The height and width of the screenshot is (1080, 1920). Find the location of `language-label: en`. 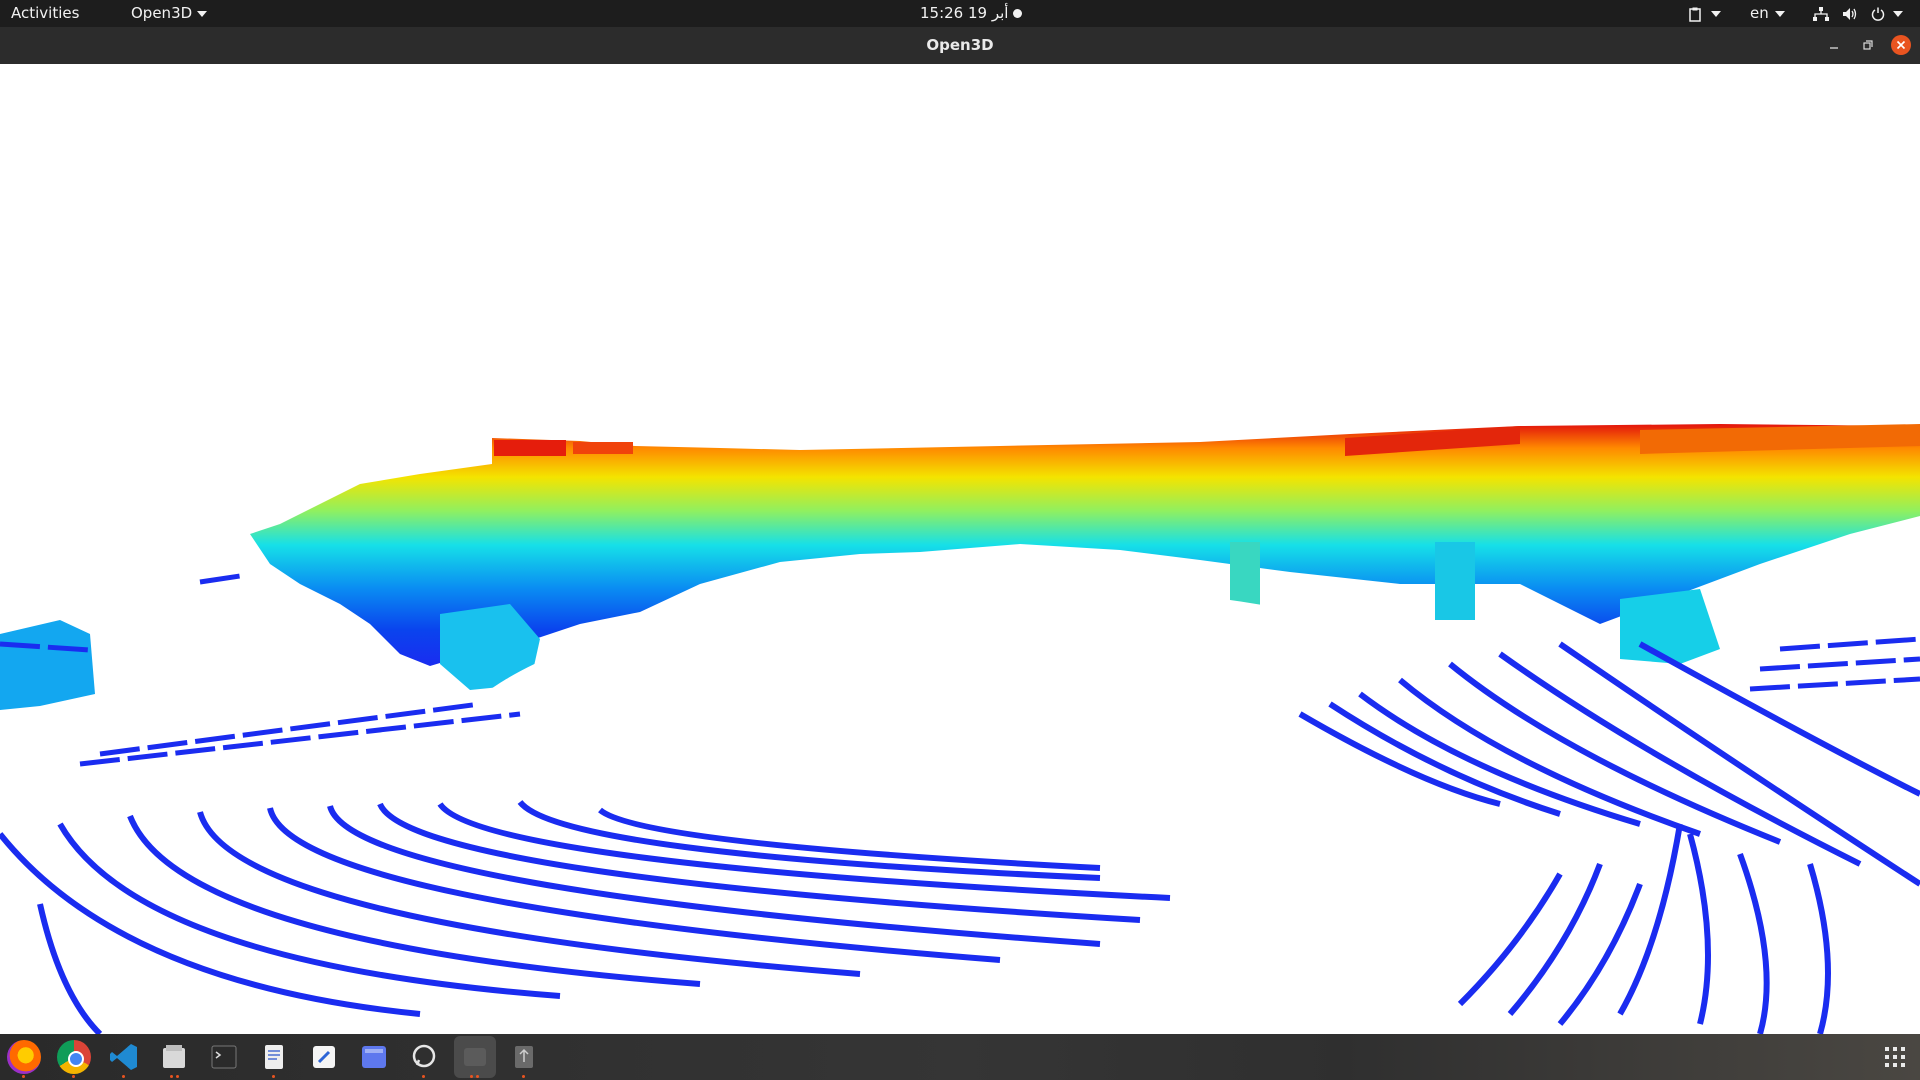

language-label: en is located at coordinates (1759, 13).